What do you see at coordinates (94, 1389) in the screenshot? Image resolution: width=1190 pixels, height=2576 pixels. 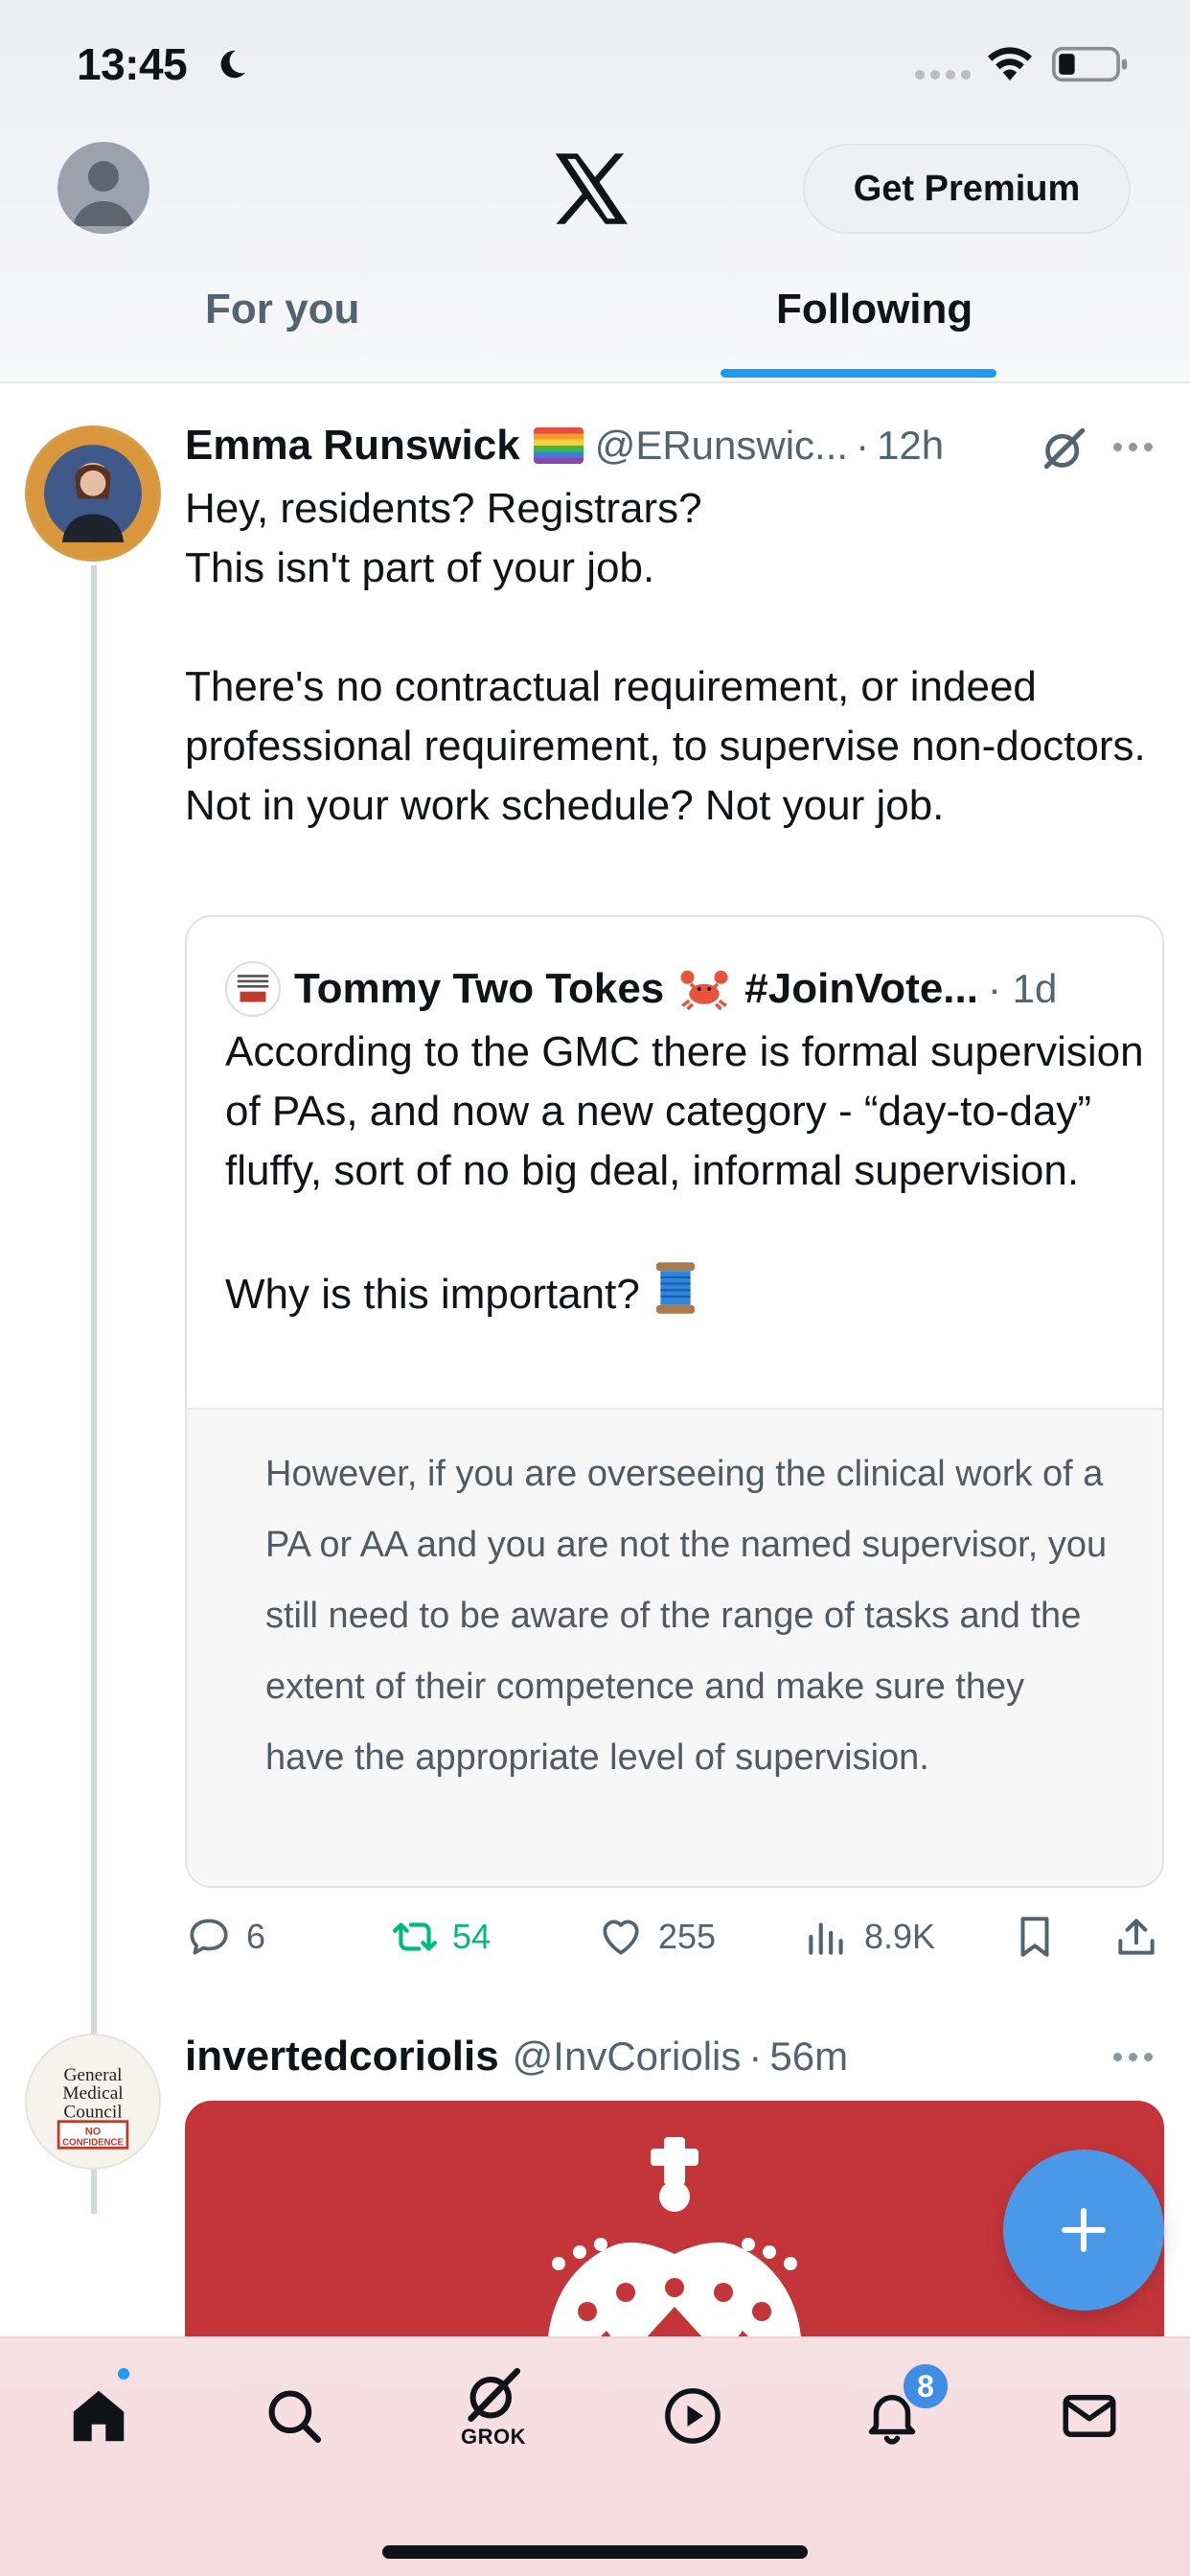 I see `thread-line` at bounding box center [94, 1389].